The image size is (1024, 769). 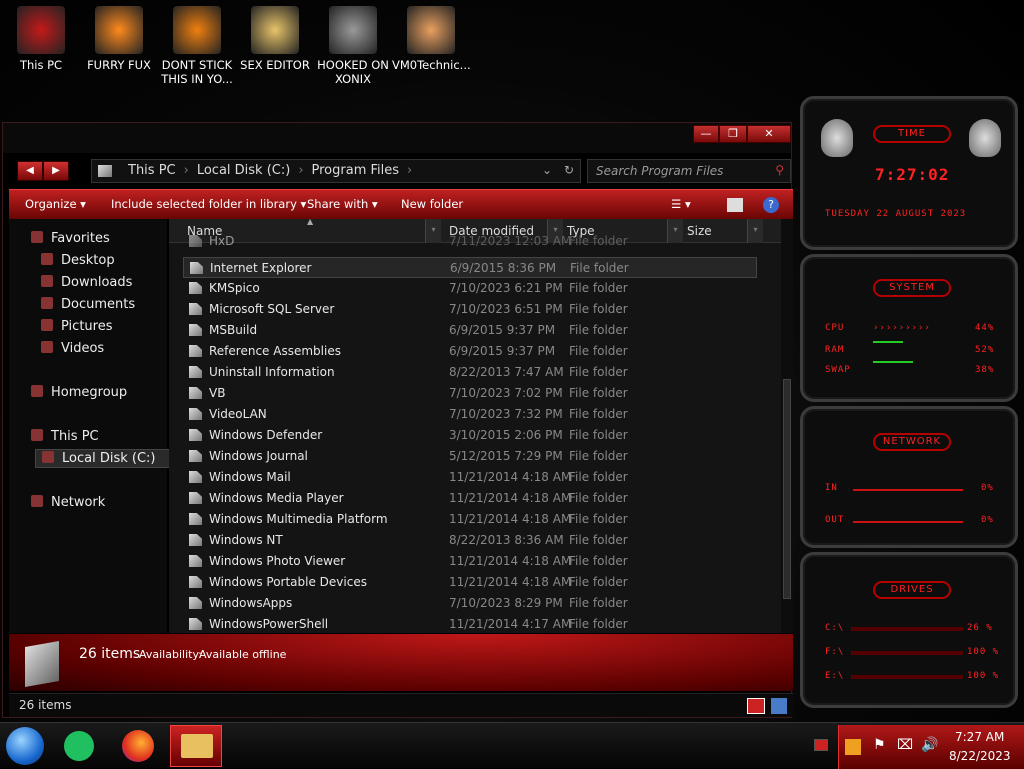 I want to click on file-name: VideoLAN, so click(x=238, y=414).